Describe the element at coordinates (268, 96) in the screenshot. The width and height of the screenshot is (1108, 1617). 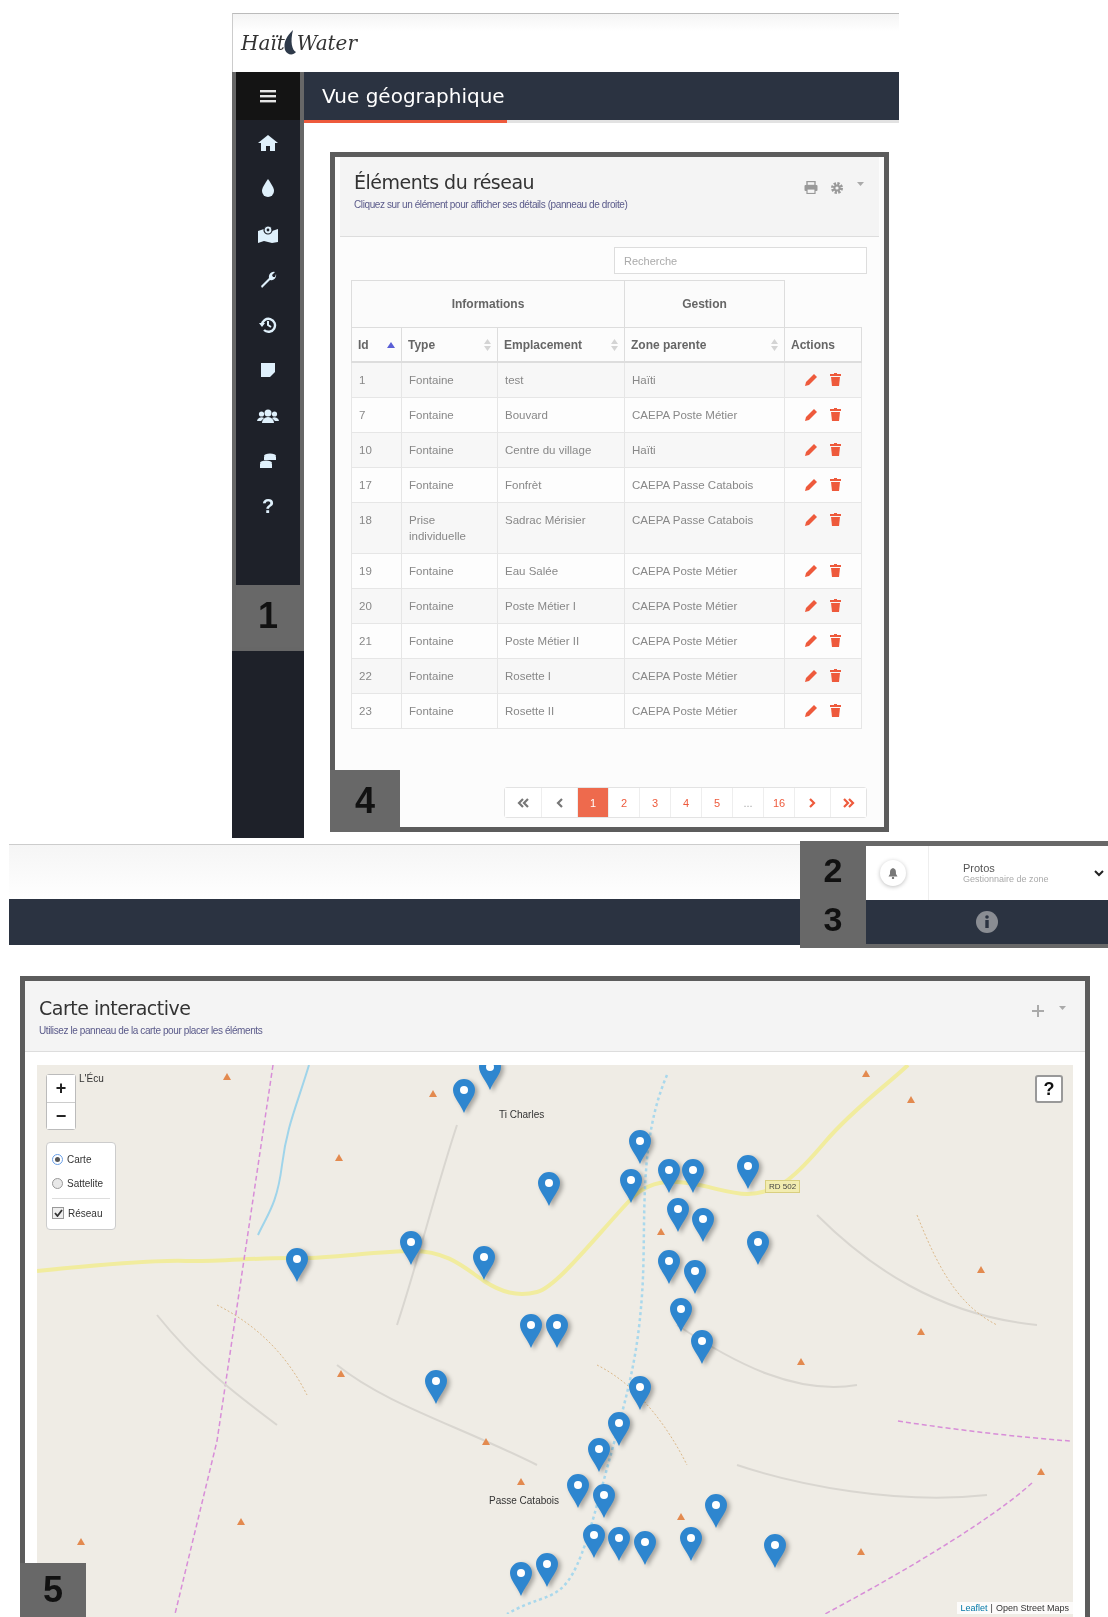
I see `menu-icon` at that location.